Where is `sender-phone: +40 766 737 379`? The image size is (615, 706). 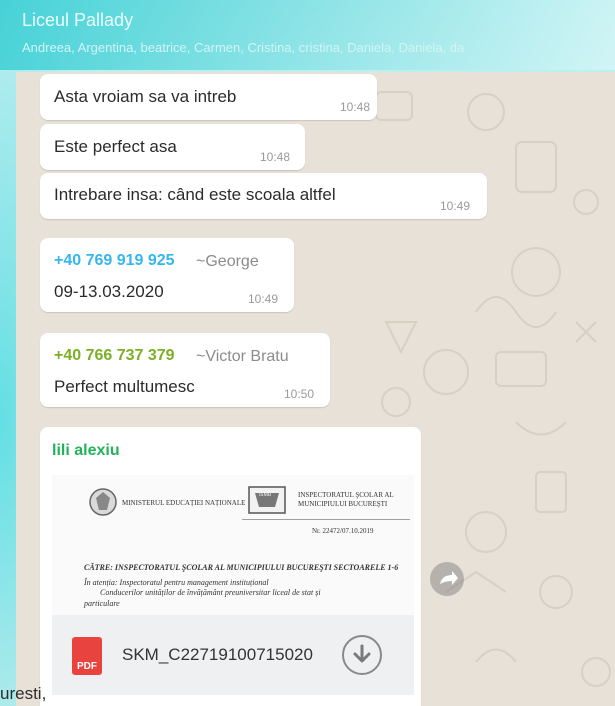 sender-phone: +40 766 737 379 is located at coordinates (114, 356).